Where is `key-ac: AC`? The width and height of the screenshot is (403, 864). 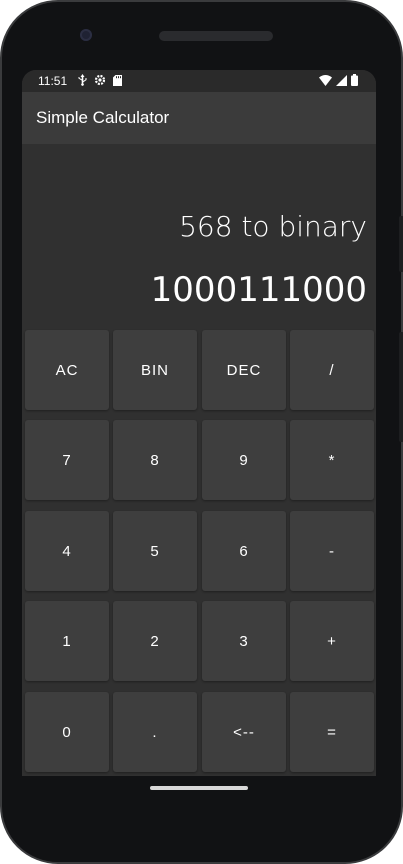 key-ac: AC is located at coordinates (67, 370).